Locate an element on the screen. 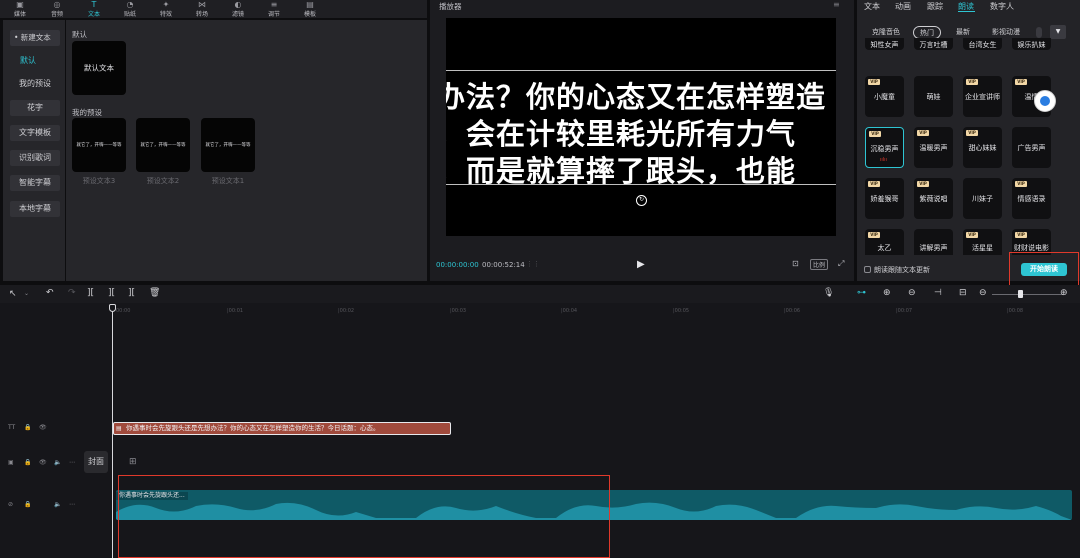  zoom-out-icon: ⊖ is located at coordinates (983, 293).